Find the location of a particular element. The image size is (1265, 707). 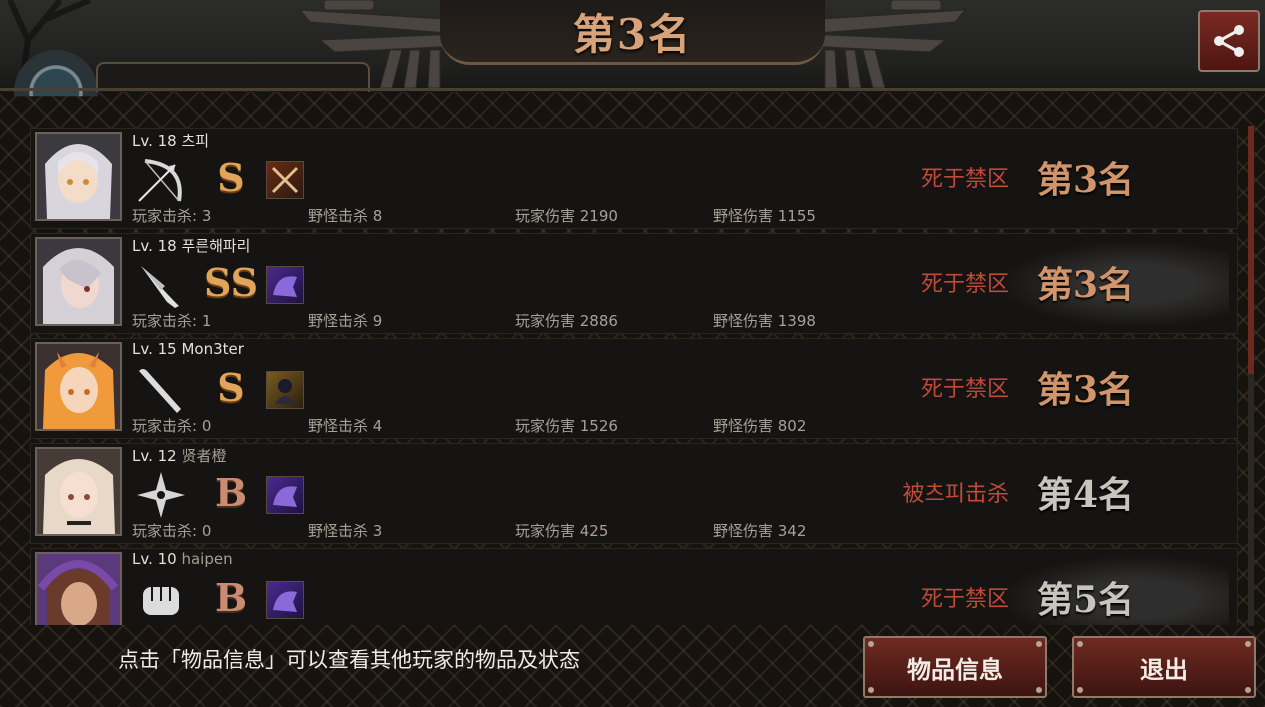

monster-damage: 野怪伤害 1398 is located at coordinates (764, 321).